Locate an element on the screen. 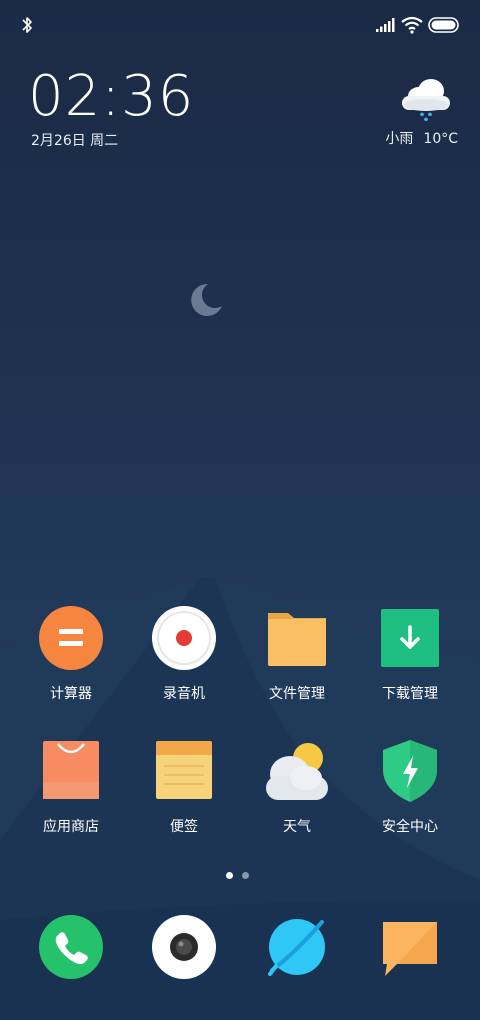 This screenshot has height=1020, width=480. browser-icon is located at coordinates (297, 947).